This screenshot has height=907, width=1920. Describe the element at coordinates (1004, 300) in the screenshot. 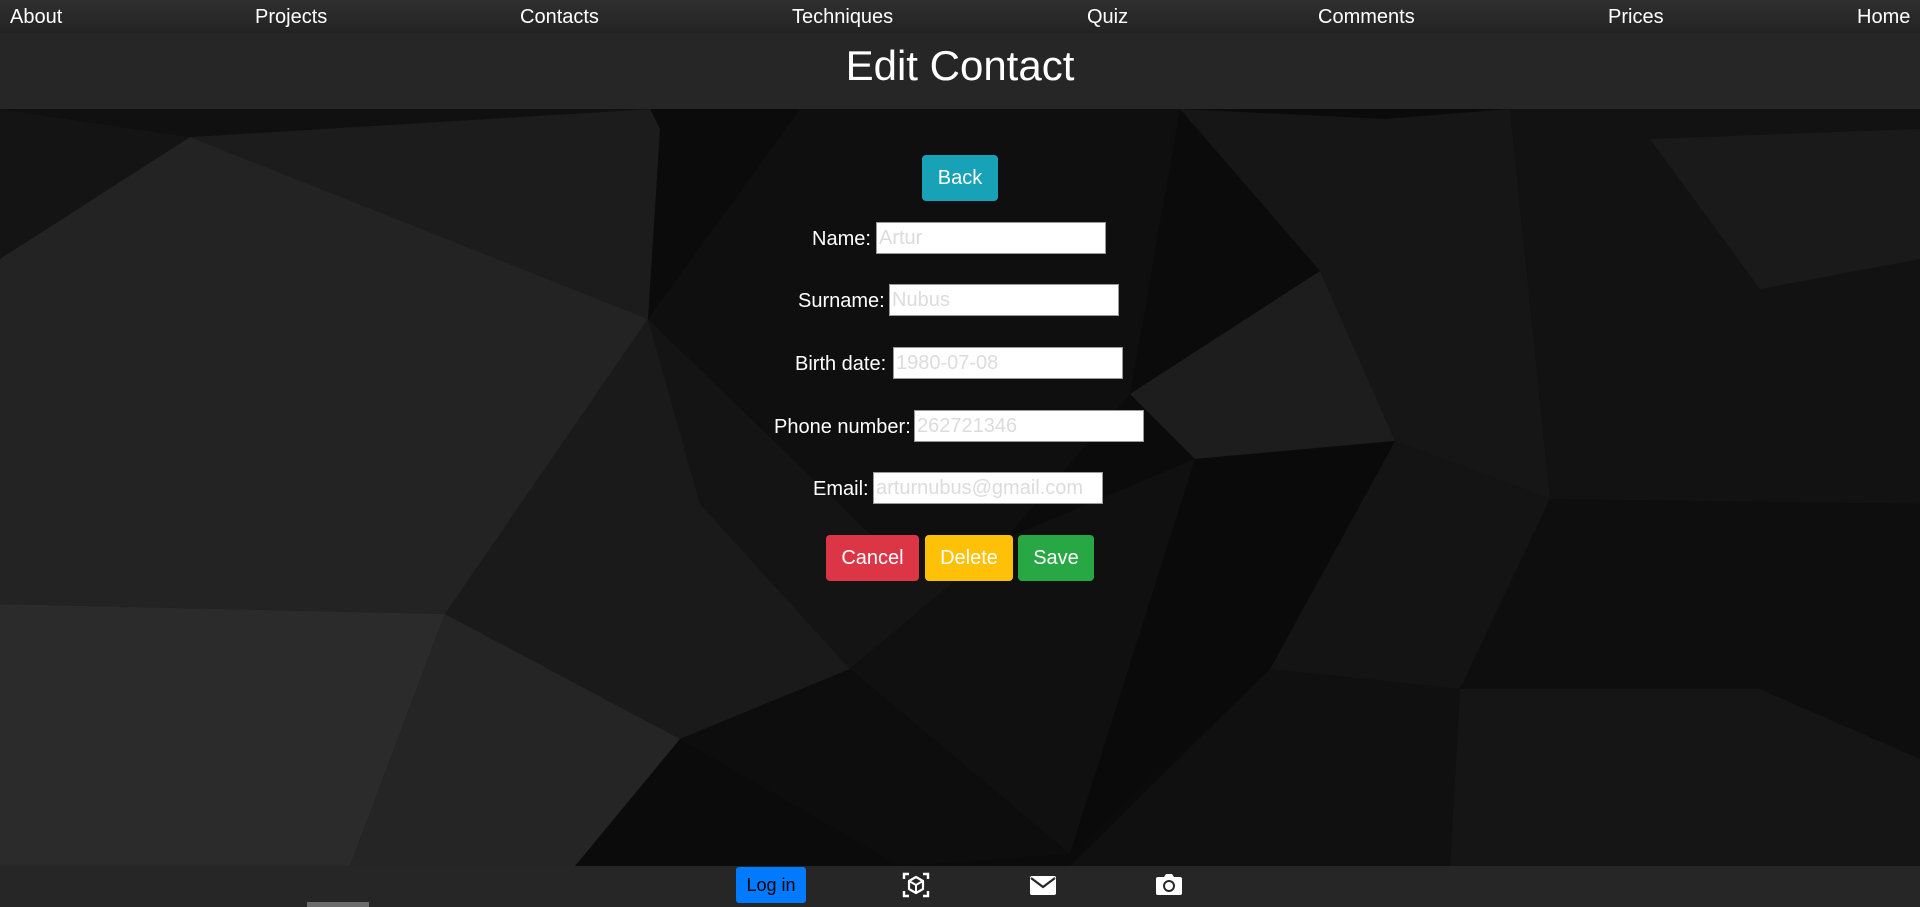

I see `surname-input` at that location.